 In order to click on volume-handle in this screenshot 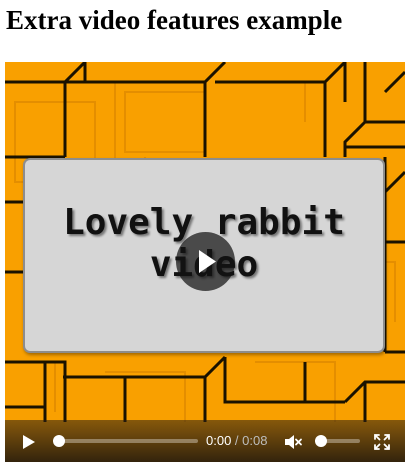, I will do `click(321, 441)`.